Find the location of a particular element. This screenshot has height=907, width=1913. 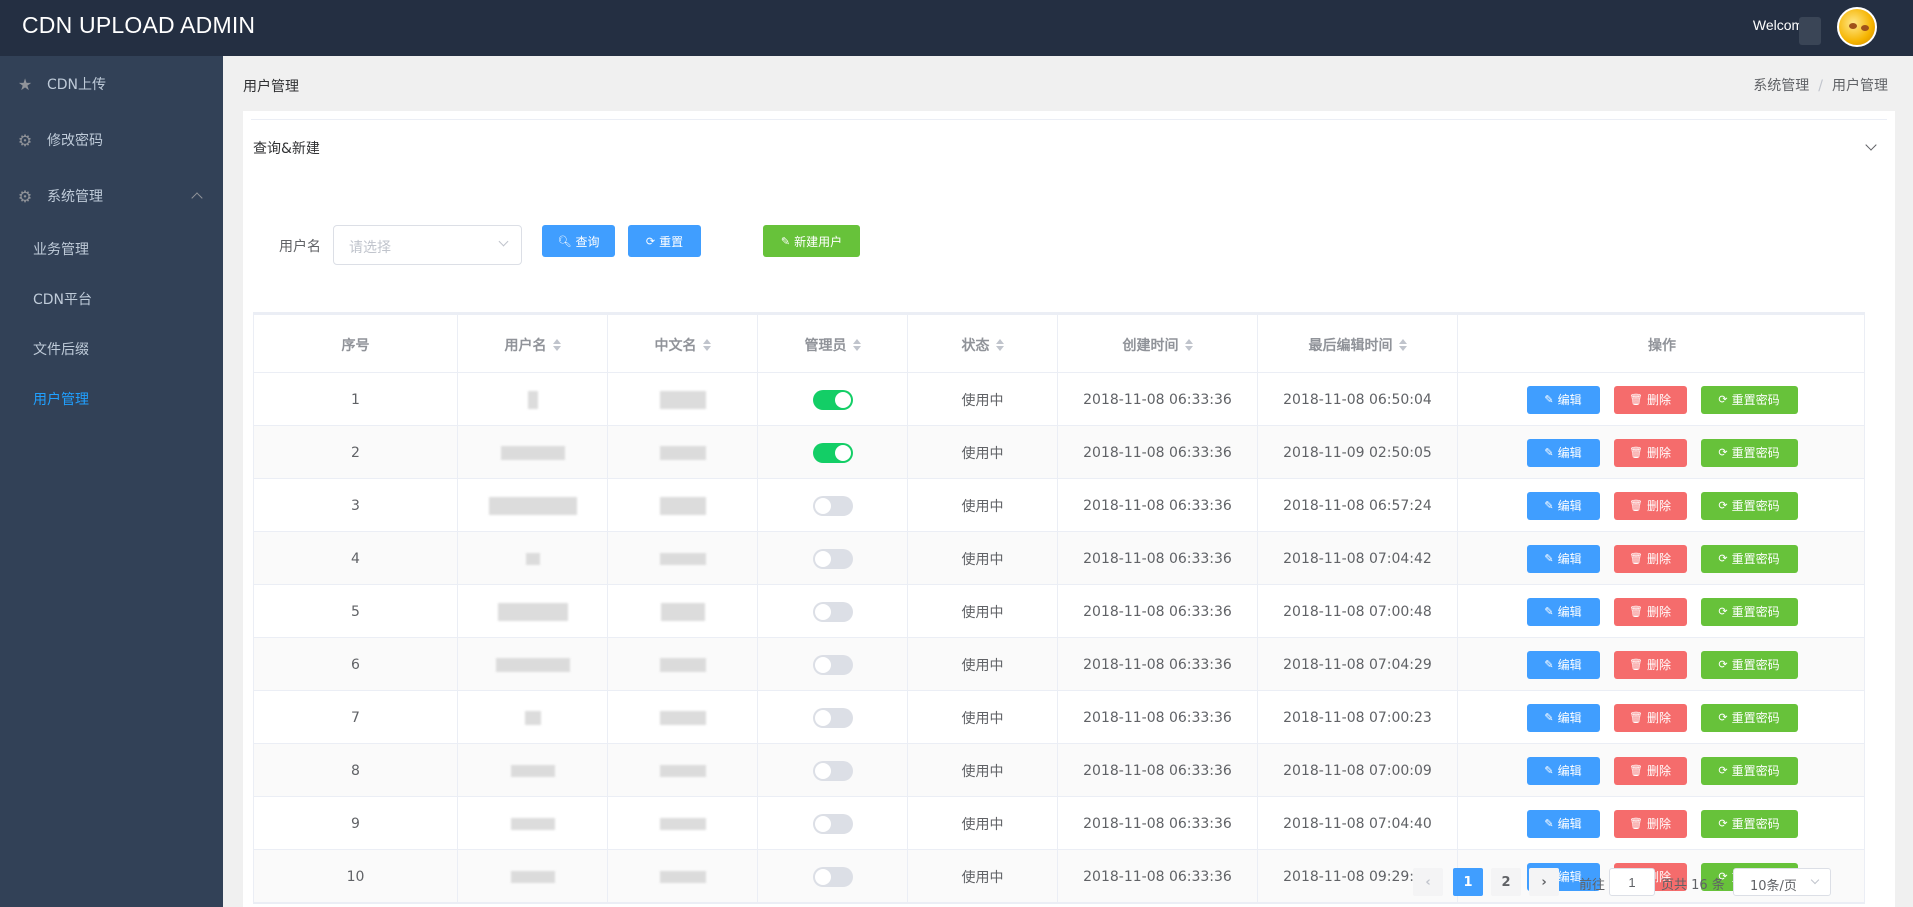

next-page-button: › is located at coordinates (1544, 882).